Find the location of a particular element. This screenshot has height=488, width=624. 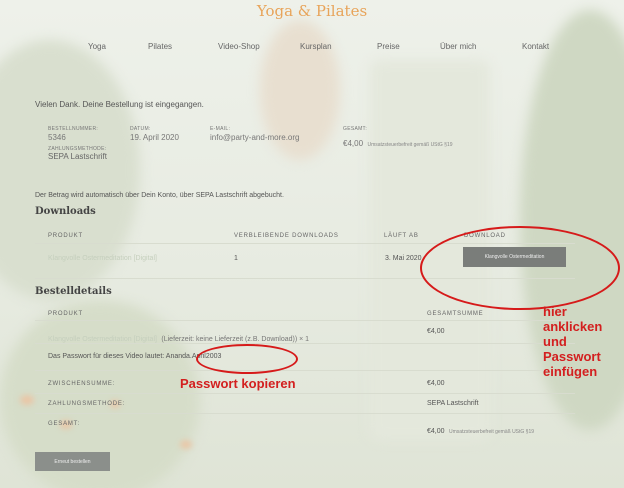

downloads-heading: Downloads is located at coordinates (65, 211).